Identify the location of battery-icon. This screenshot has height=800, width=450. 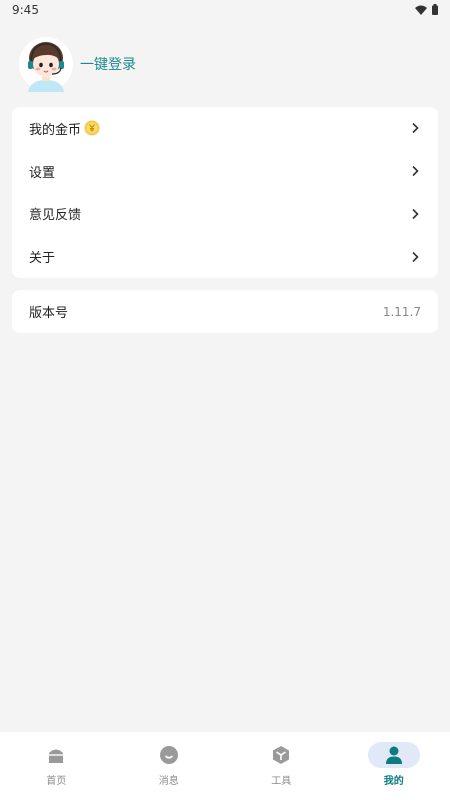
(435, 9).